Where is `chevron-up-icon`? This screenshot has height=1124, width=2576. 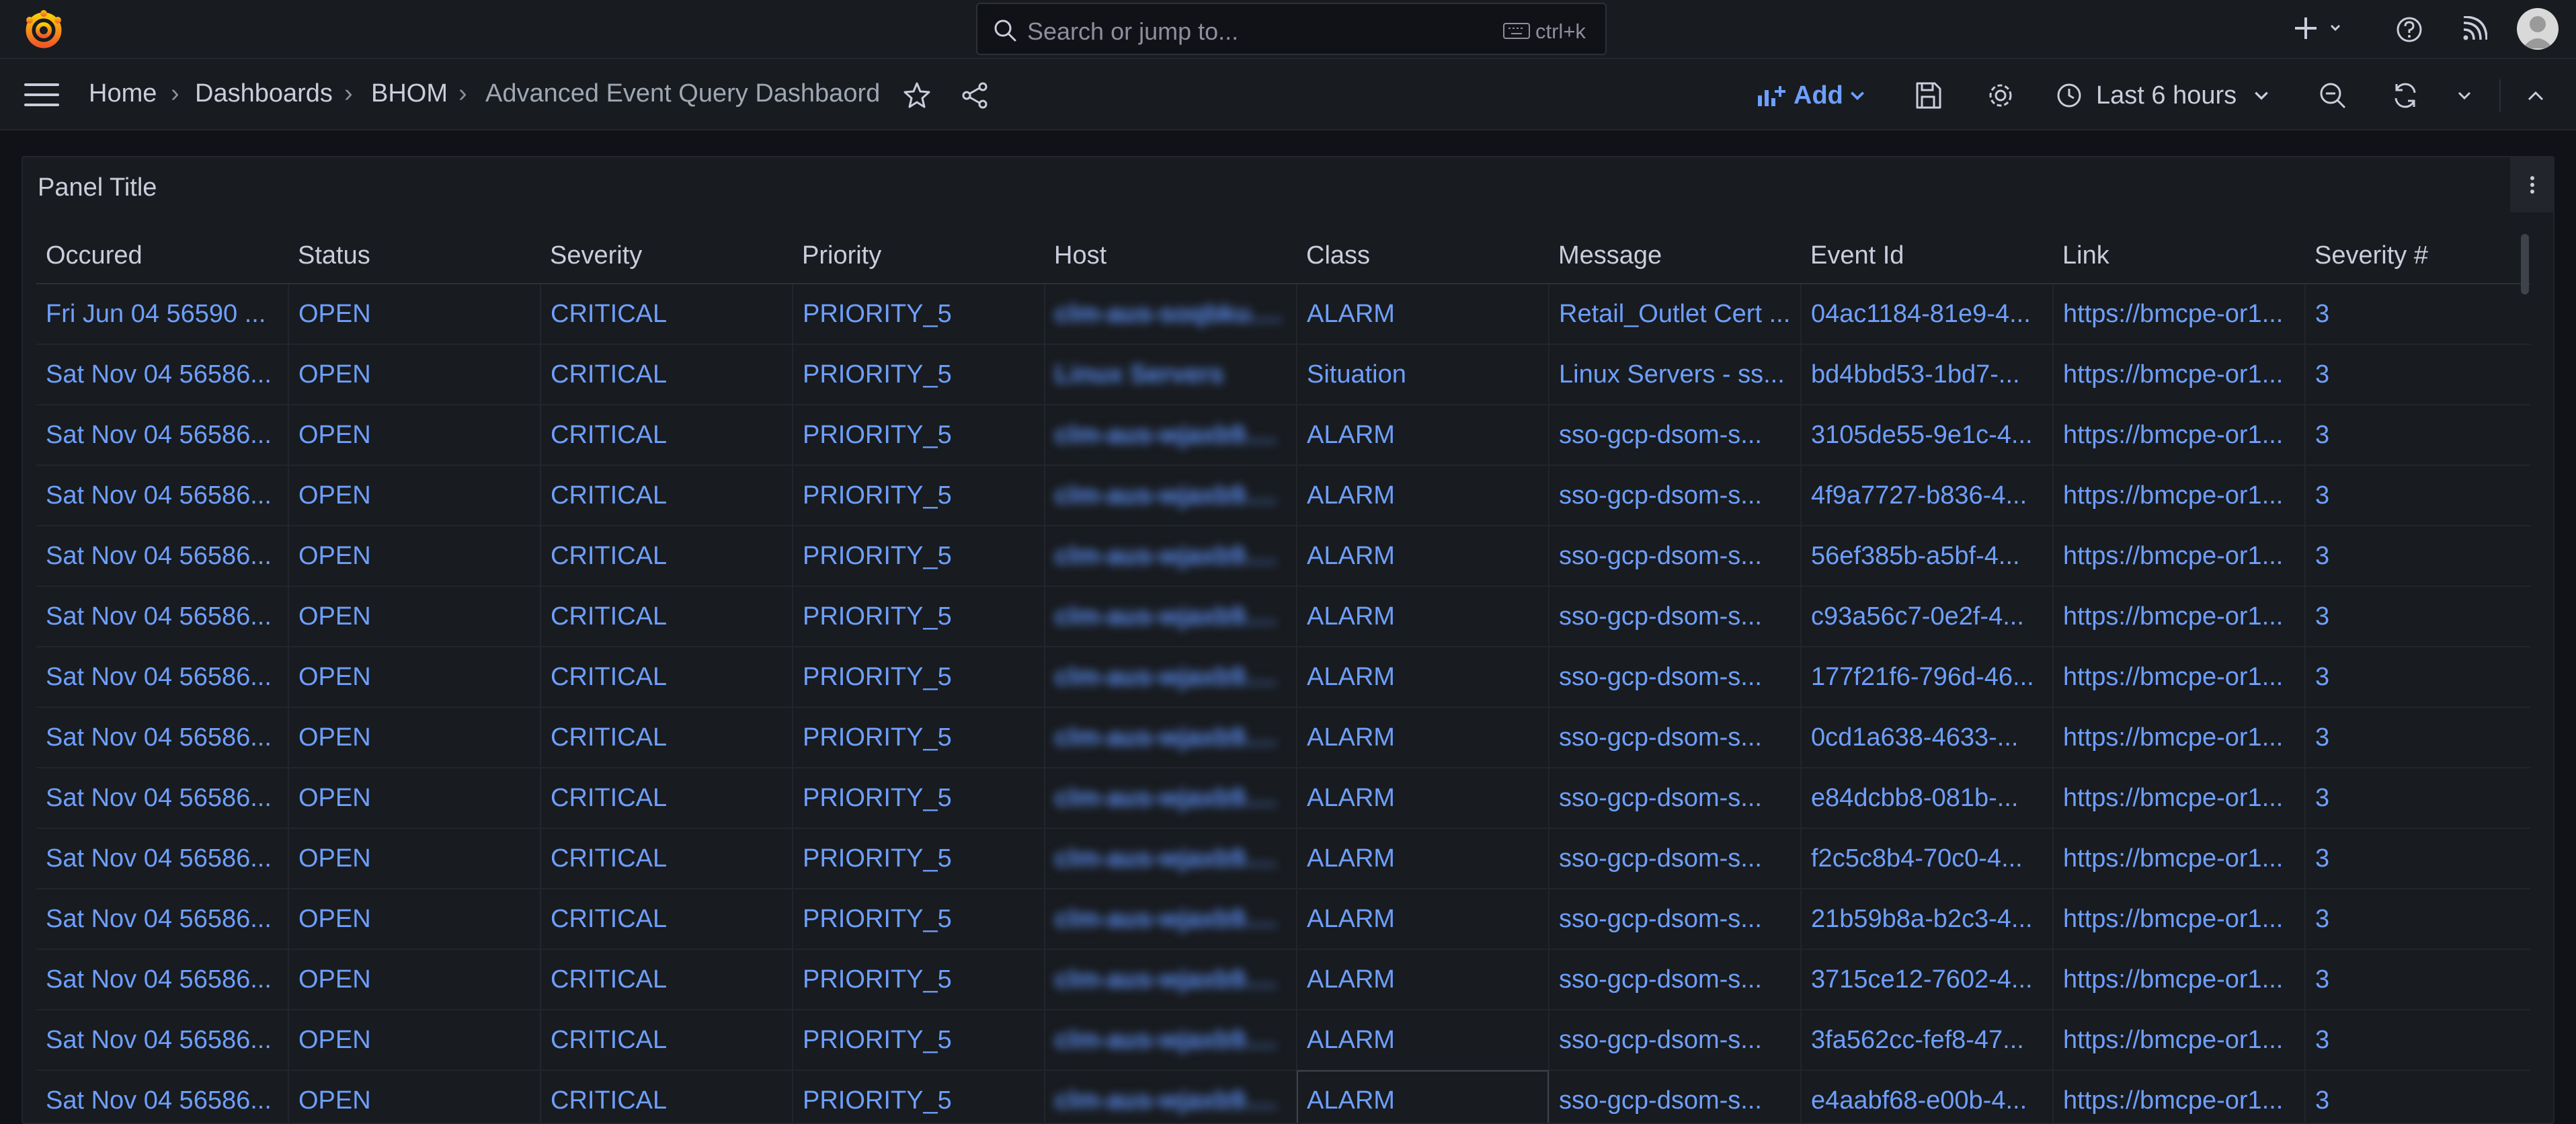 chevron-up-icon is located at coordinates (2535, 95).